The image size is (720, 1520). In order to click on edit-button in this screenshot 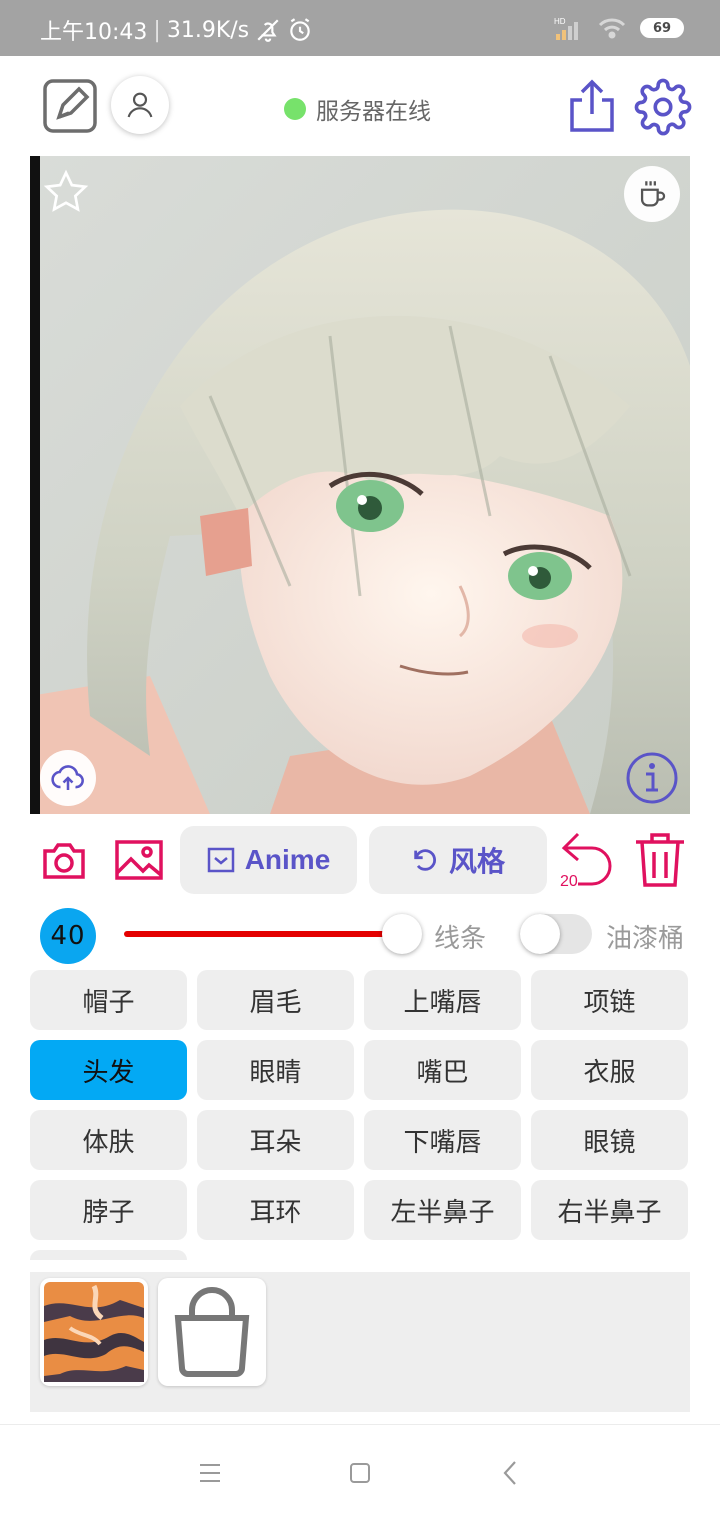, I will do `click(70, 106)`.